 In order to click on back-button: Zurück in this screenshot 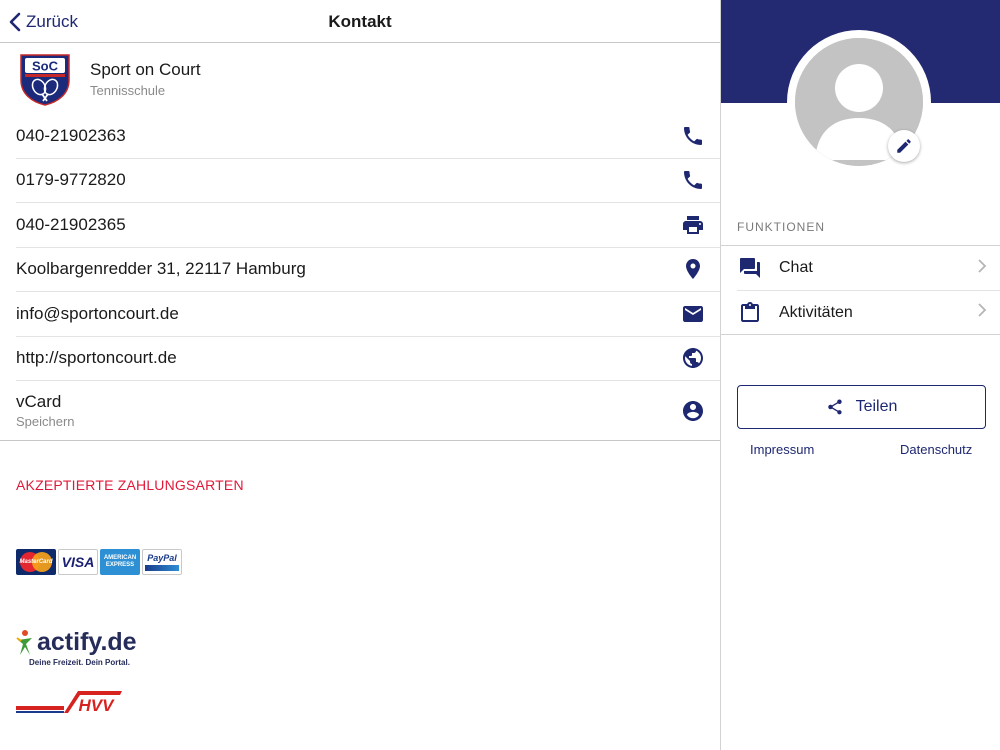, I will do `click(43, 21)`.